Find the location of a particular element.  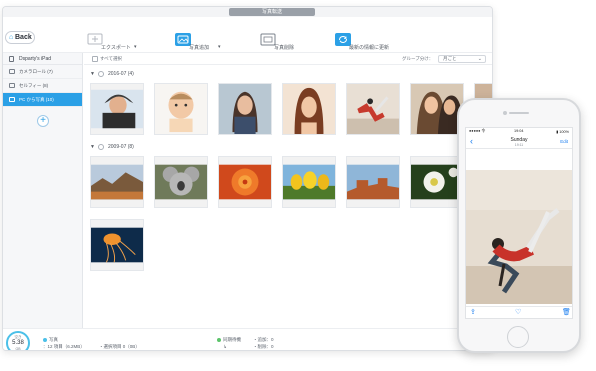

select-all-checkbox is located at coordinates (95, 59).